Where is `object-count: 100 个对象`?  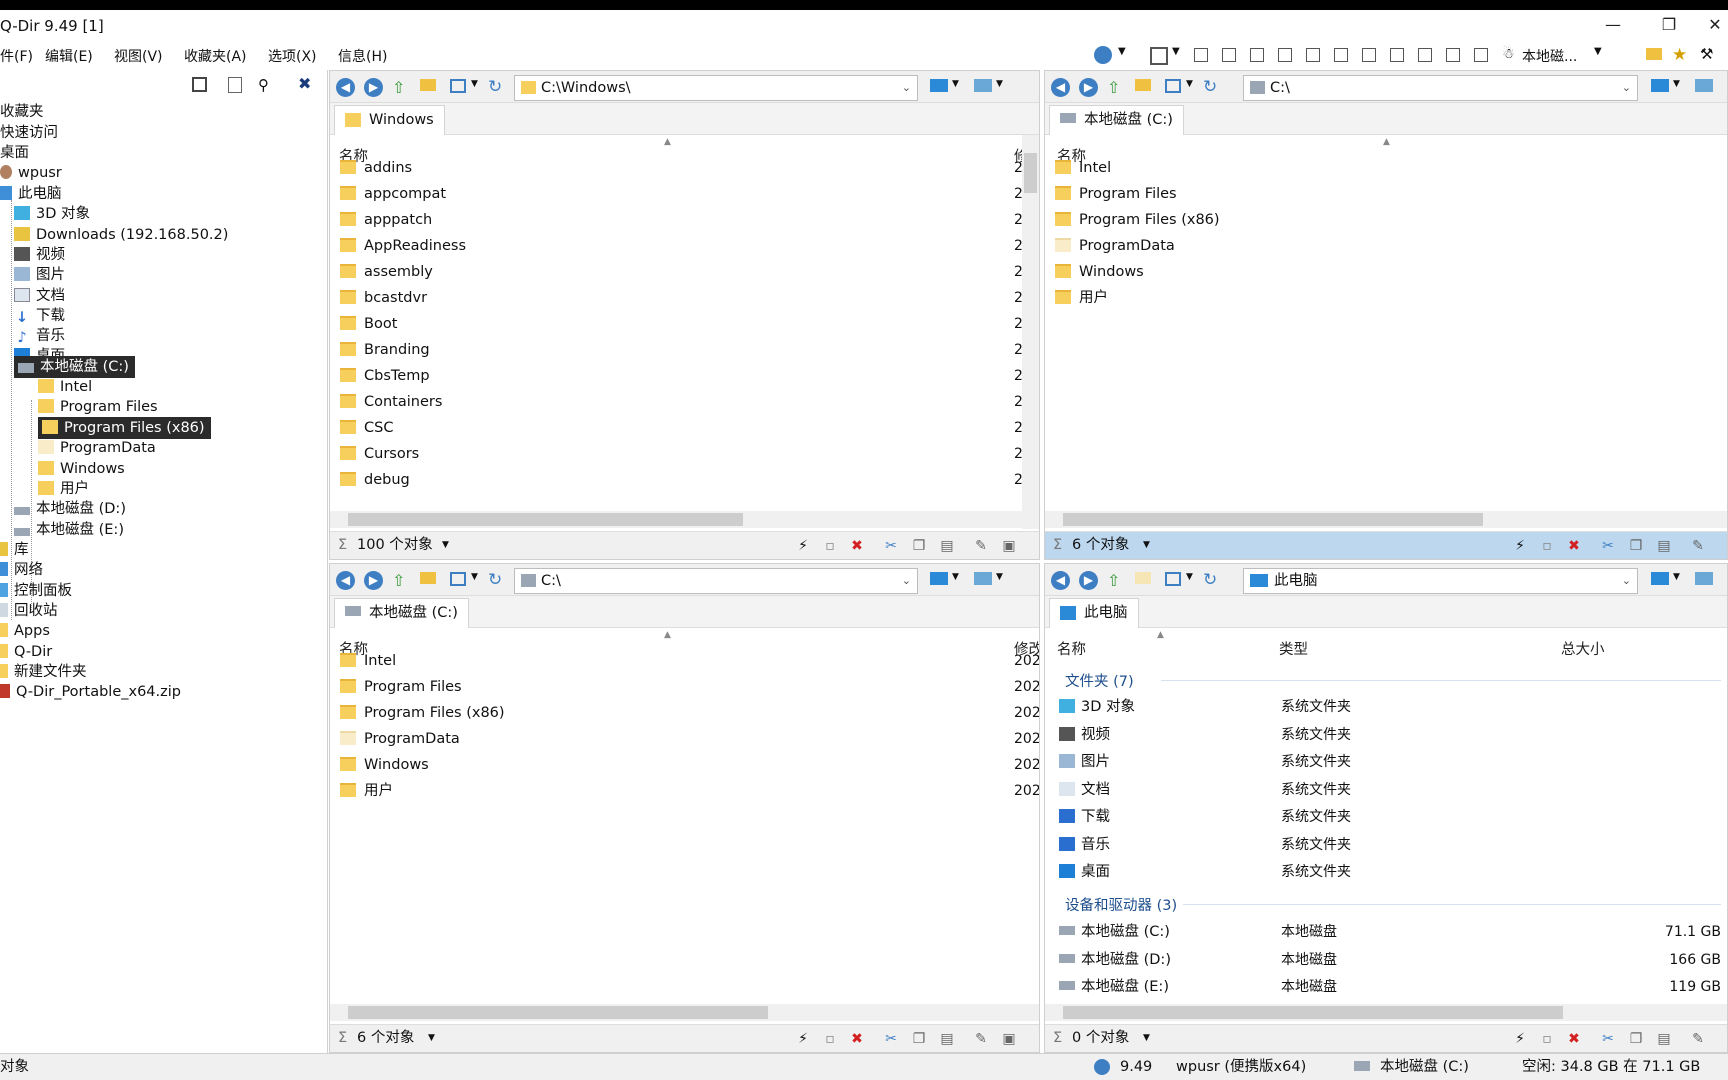
object-count: 100 个对象 is located at coordinates (395, 545).